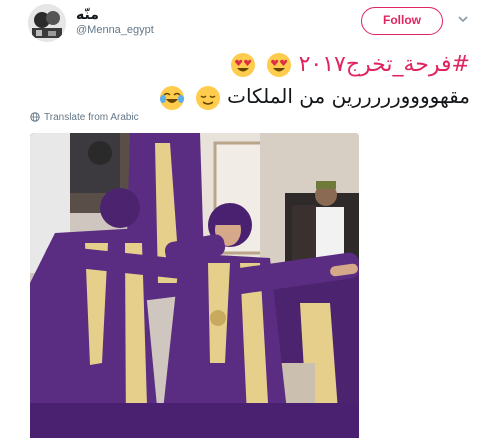 The width and height of the screenshot is (500, 438). What do you see at coordinates (91, 117) in the screenshot?
I see `translate-label: Translate from Arabic` at bounding box center [91, 117].